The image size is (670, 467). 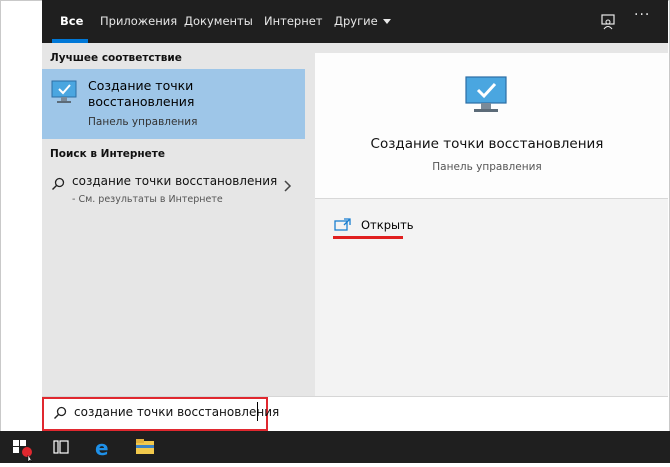 I want to click on best-match-title: Создание точки восстановления, so click(x=141, y=93).